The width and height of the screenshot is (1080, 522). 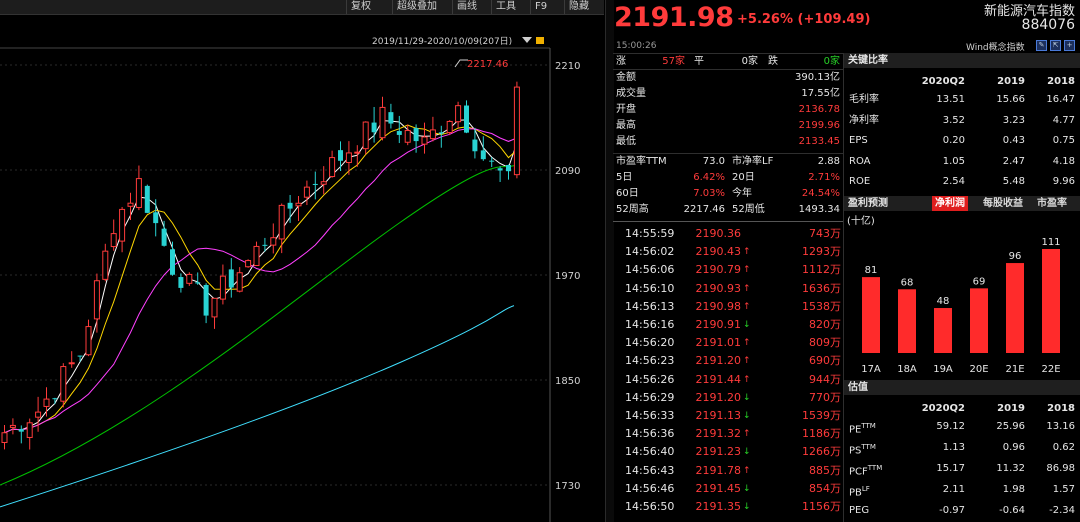 I want to click on toolbar-item-hide: 隐藏, so click(x=578, y=7).